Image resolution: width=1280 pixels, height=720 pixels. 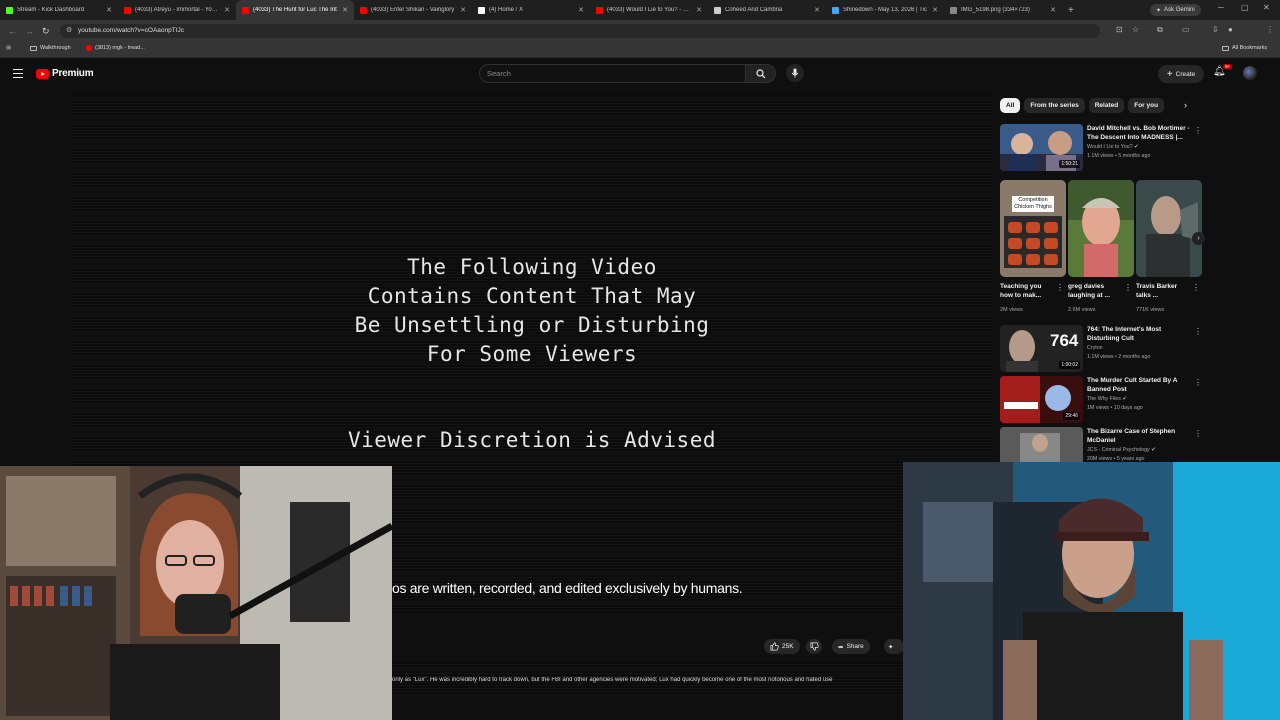 What do you see at coordinates (8, 48) in the screenshot?
I see `apps-grid-icon: ▦` at bounding box center [8, 48].